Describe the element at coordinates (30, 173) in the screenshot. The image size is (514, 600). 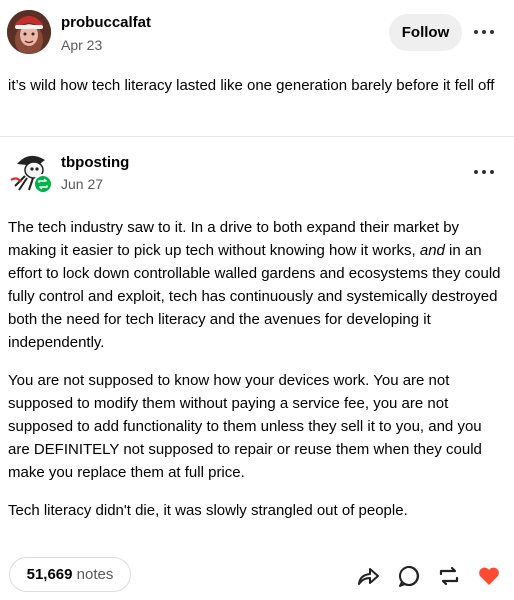
I see `reblogger-avatar` at that location.